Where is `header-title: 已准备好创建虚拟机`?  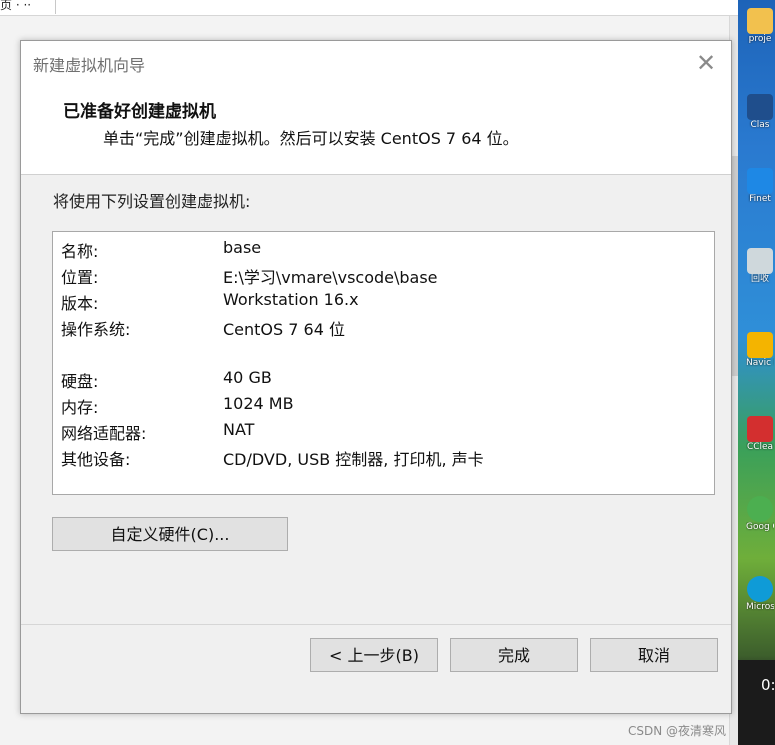
header-title: 已准备好创建虚拟机 is located at coordinates (139, 112).